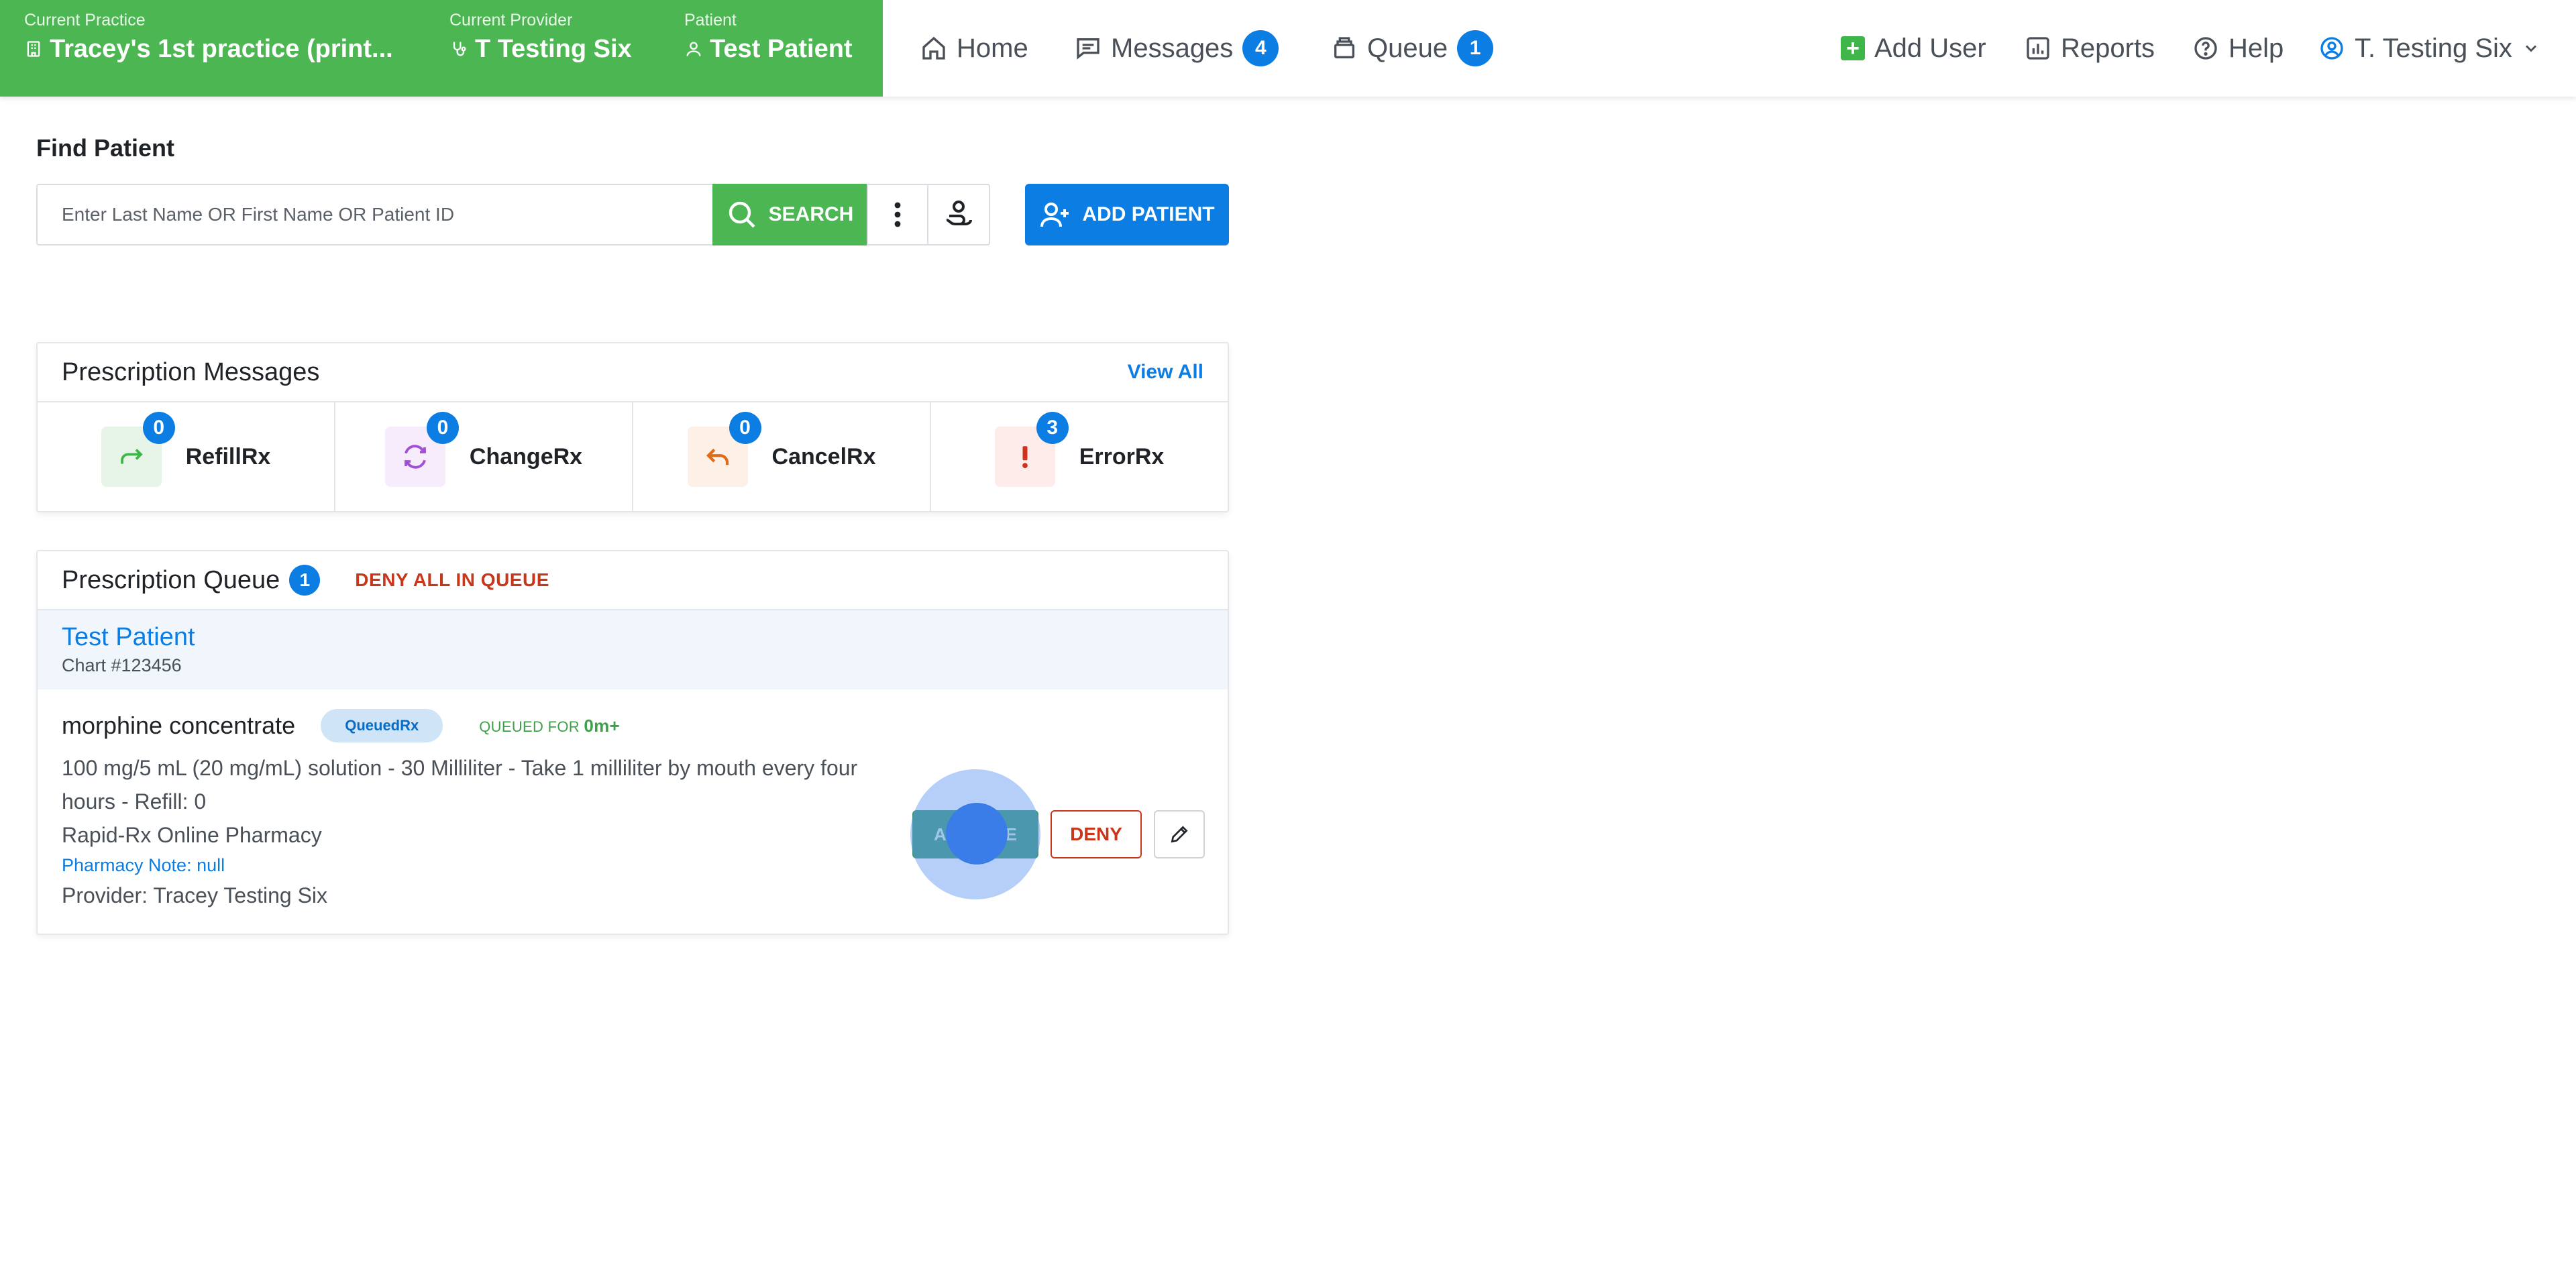  What do you see at coordinates (2433, 48) in the screenshot?
I see `user-menu-label: T. Testing Six` at bounding box center [2433, 48].